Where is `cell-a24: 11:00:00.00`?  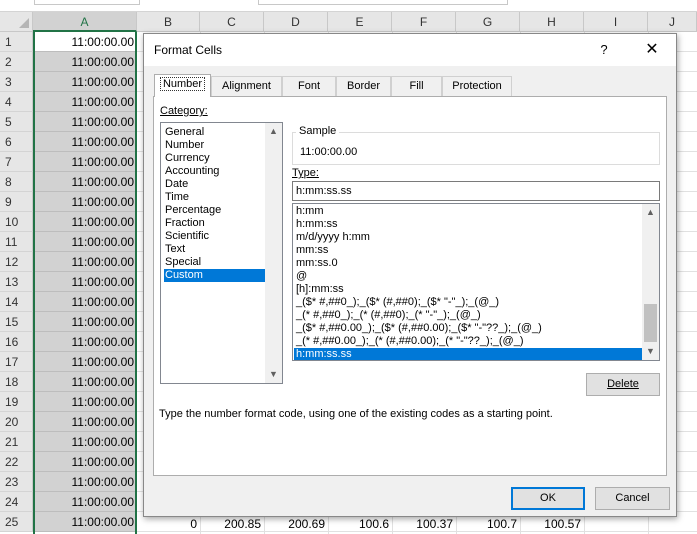
cell-a24: 11:00:00.00 is located at coordinates (85, 502).